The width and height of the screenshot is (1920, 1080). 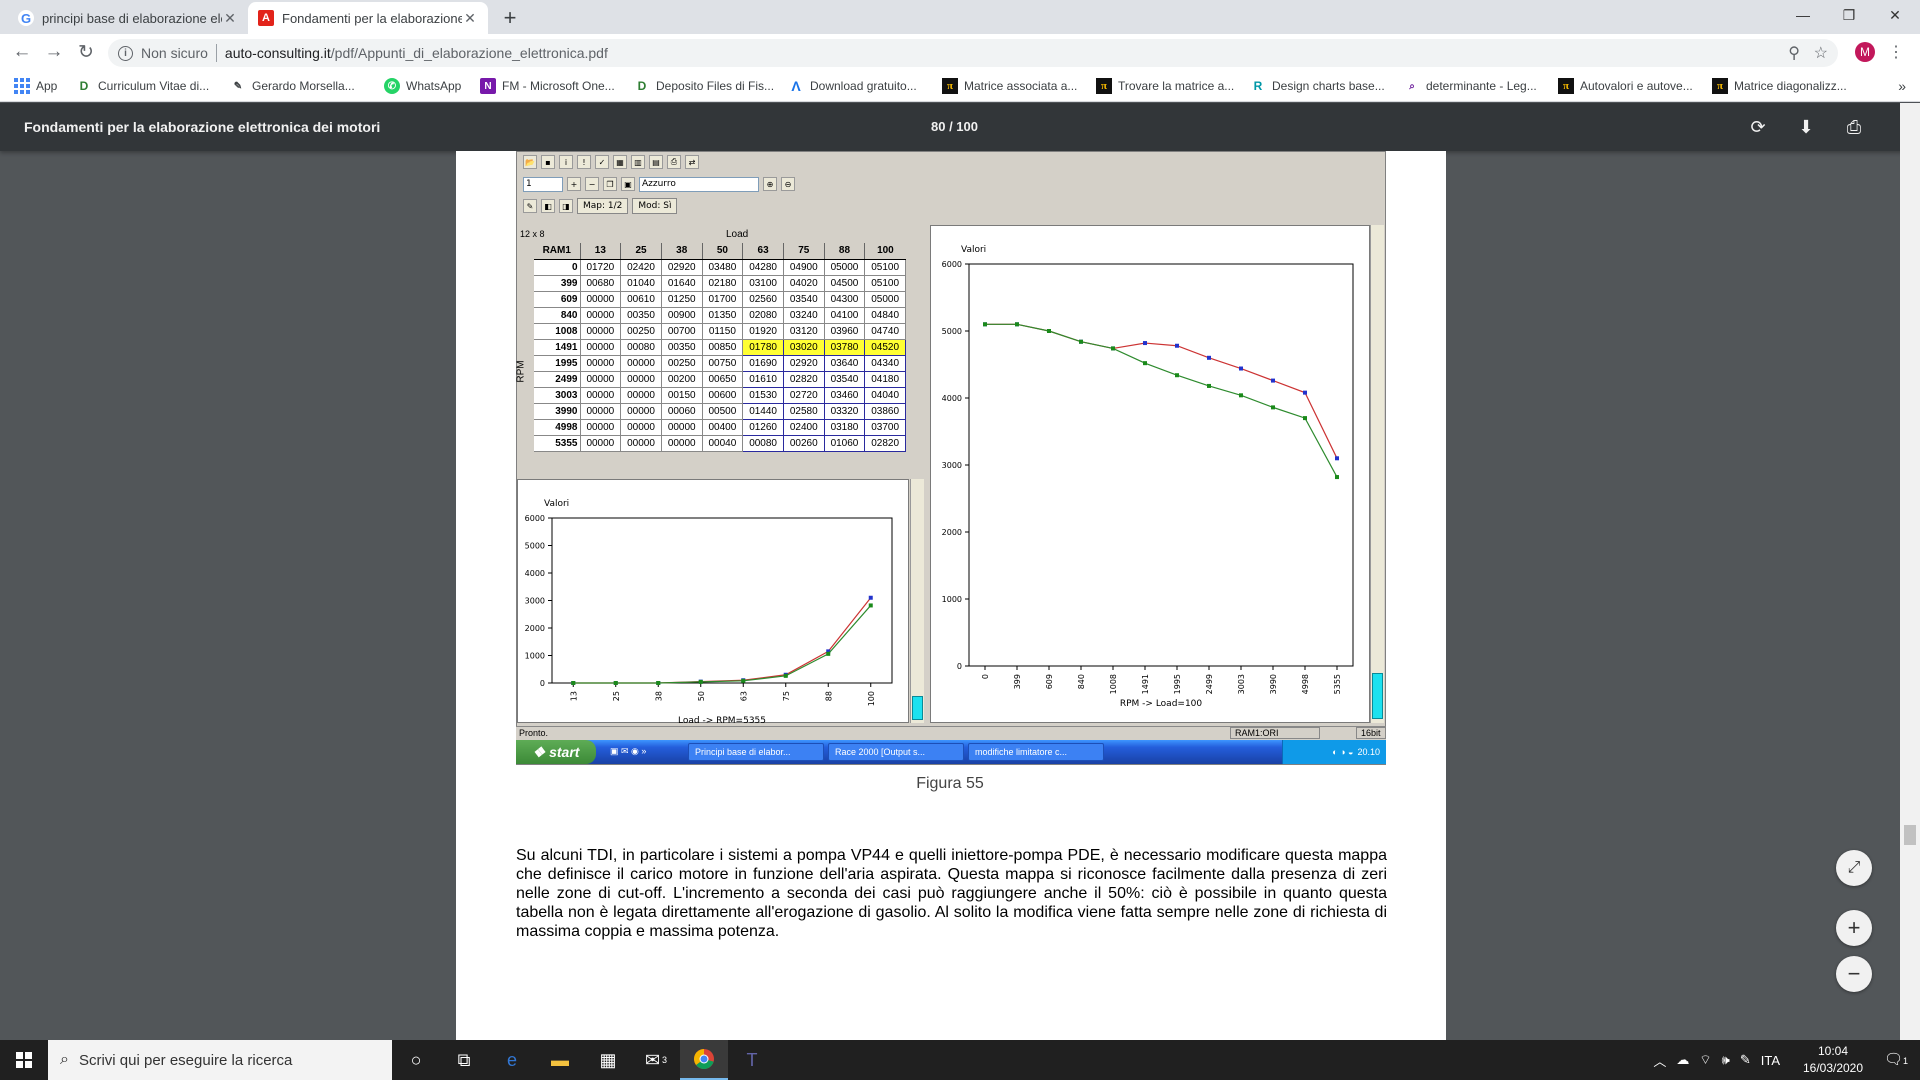 I want to click on zoom-in-icon: ⊕, so click(x=770, y=184).